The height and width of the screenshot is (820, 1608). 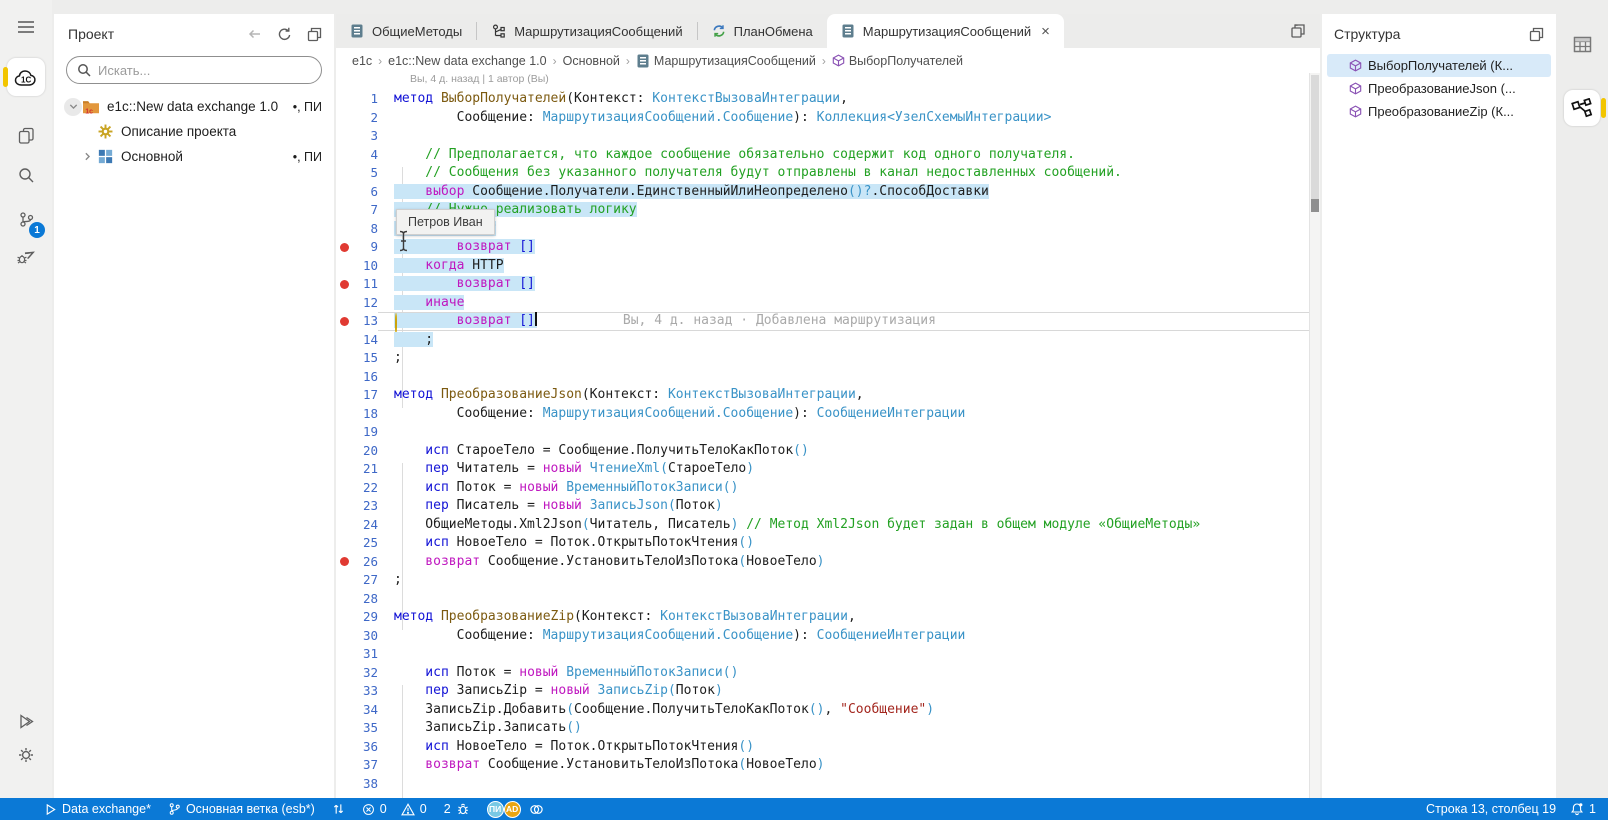 What do you see at coordinates (194, 131) in the screenshot?
I see `tree-item-Описание проекта: Описание проекта` at bounding box center [194, 131].